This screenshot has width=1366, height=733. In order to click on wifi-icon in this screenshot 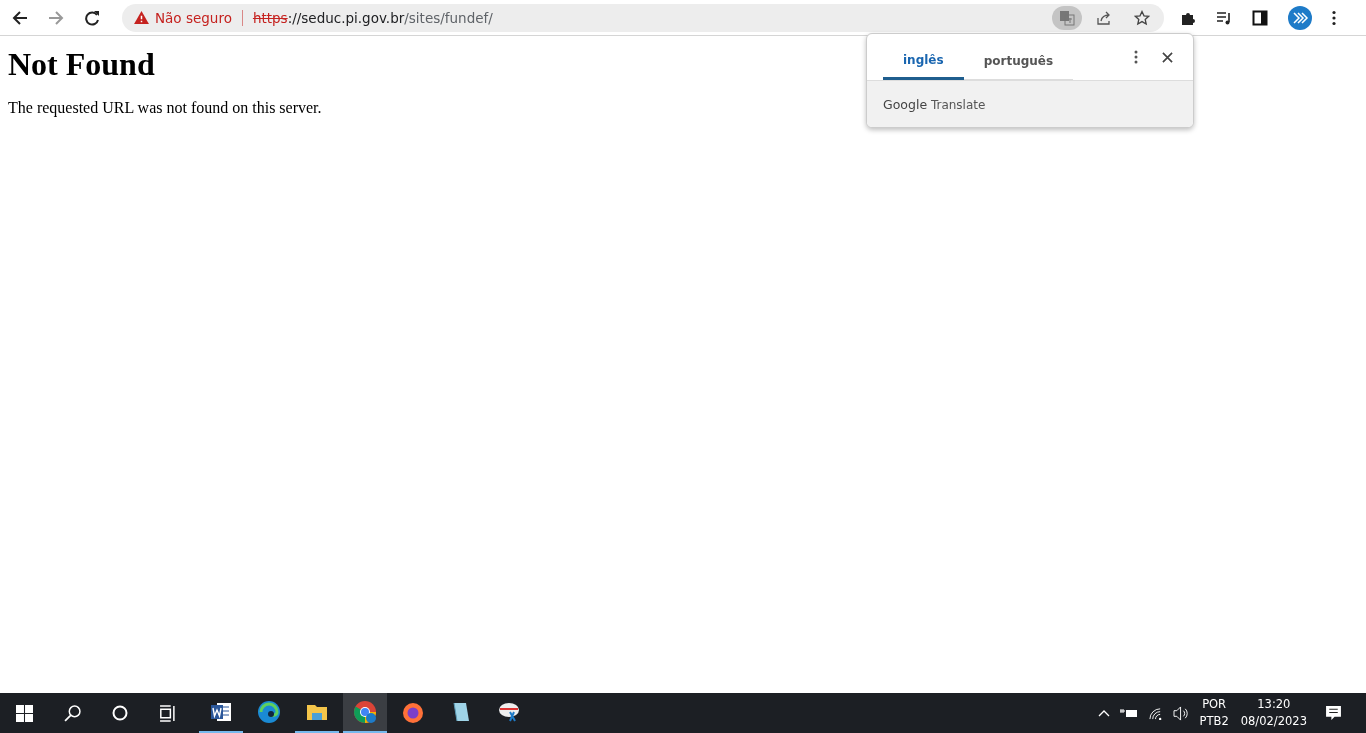, I will do `click(1155, 713)`.